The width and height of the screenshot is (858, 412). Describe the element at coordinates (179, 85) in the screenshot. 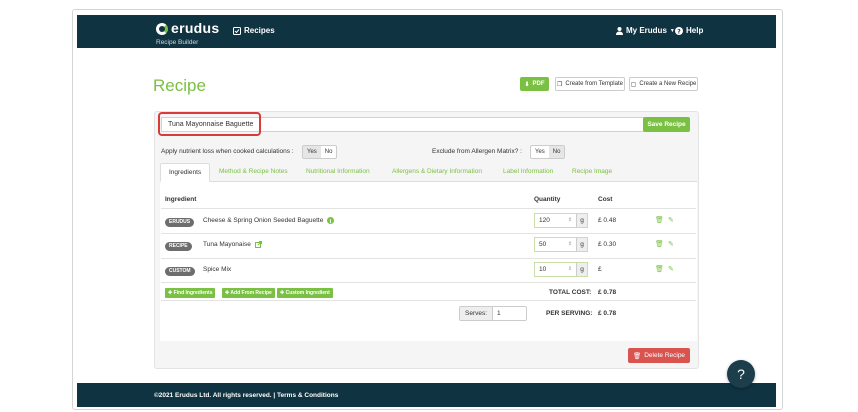

I see `page-title: Recipe` at that location.